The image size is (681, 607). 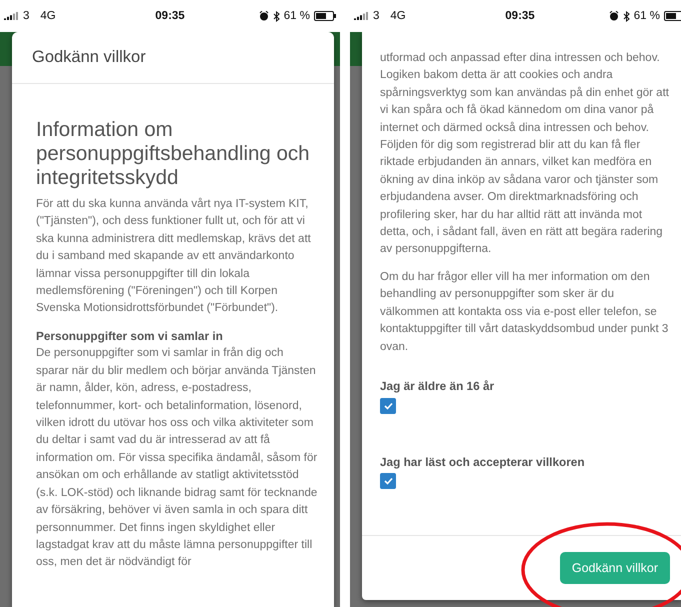 I want to click on paragraph: Om du har frågor eller vill ha mer information om den behandling av personuppgifter som sker är du välkommen att kontakta oss via e-post eller telefon, se kontaktuppgifter till vårt dataskyddsombud under punkt 3 ovan., so click(x=525, y=312).